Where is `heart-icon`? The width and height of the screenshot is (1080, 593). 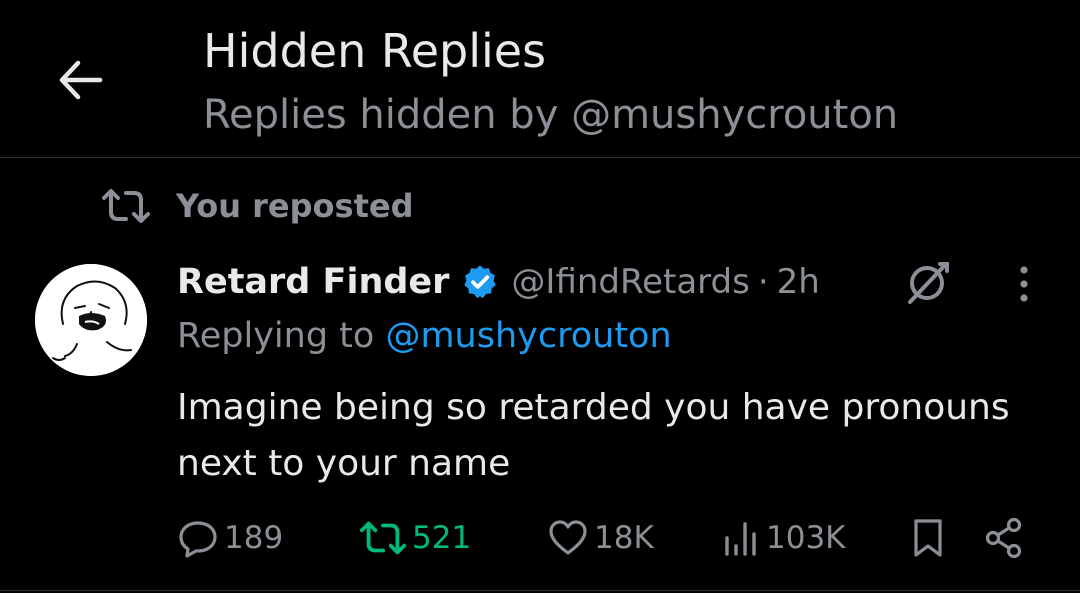 heart-icon is located at coordinates (568, 537).